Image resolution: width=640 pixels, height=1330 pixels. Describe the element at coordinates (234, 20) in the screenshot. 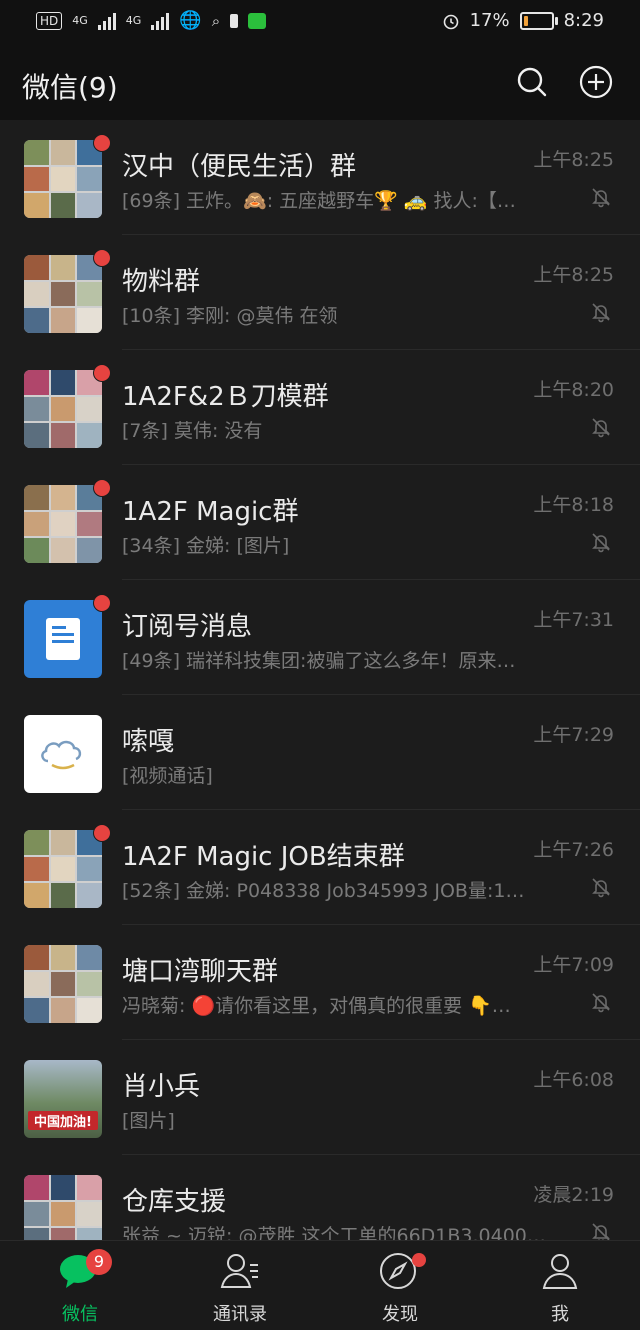

I see `battery-saver-icon` at that location.